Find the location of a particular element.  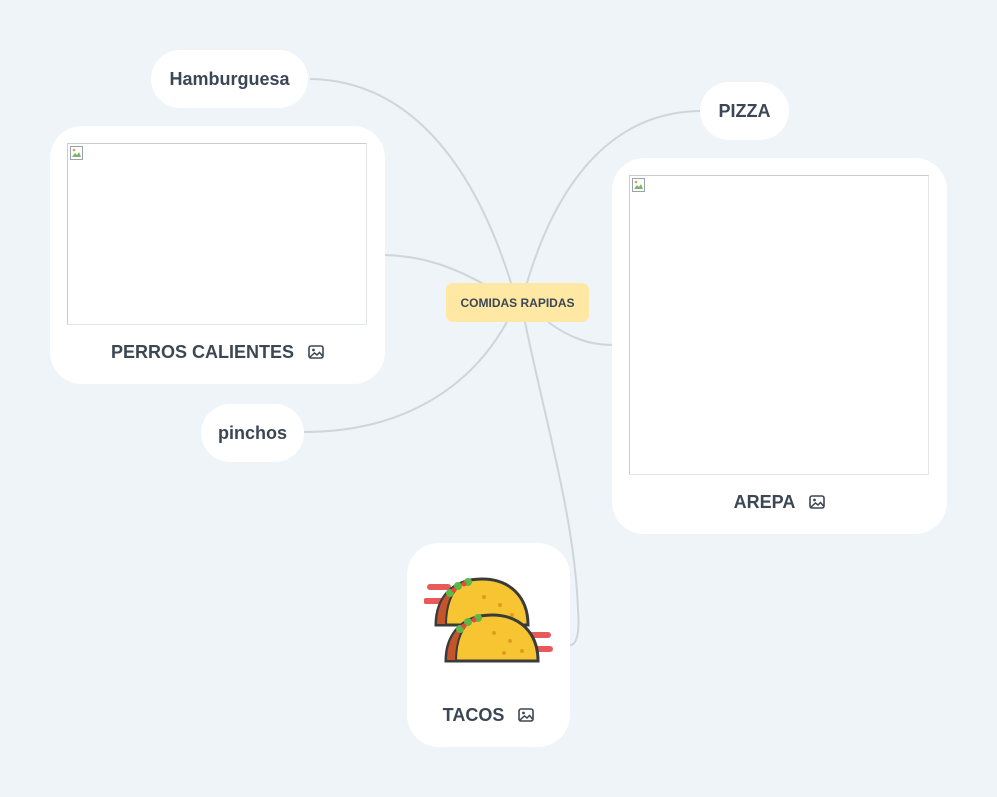

tacos-label: TACOS is located at coordinates (473, 714).